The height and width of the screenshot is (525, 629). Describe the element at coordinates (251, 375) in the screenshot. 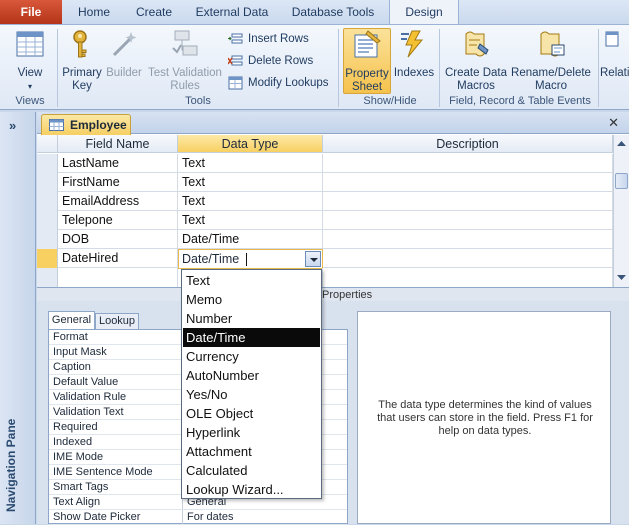

I see `dropdown-option: AutoNumber` at that location.